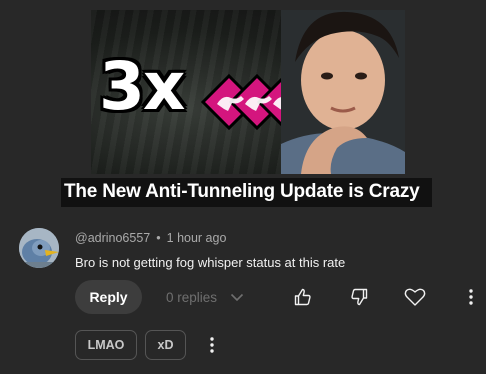 Image resolution: width=486 pixels, height=374 pixels. What do you see at coordinates (237, 297) in the screenshot?
I see `chevron-down-icon` at bounding box center [237, 297].